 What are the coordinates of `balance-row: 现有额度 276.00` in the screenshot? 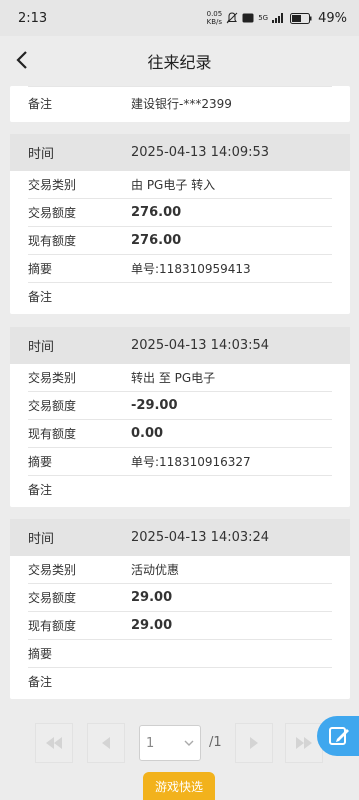 It's located at (180, 241).